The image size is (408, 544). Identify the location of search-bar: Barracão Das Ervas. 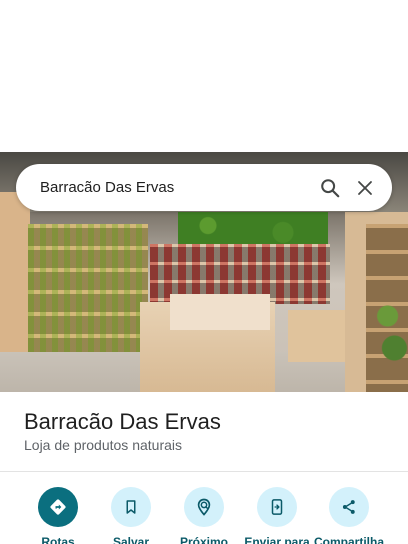
(204, 187).